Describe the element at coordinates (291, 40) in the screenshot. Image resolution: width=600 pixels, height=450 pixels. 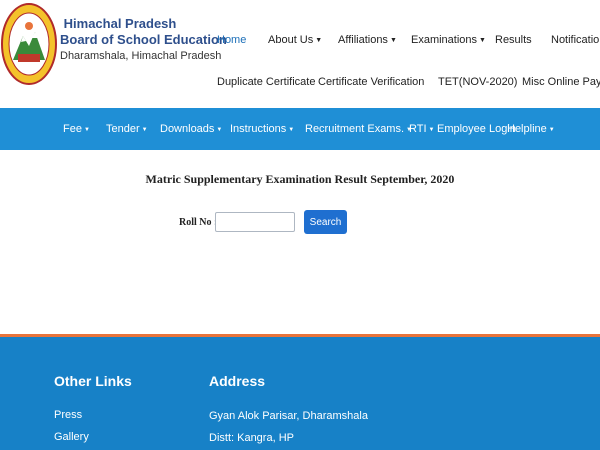
I see `nav-about-us-label: About Us` at that location.